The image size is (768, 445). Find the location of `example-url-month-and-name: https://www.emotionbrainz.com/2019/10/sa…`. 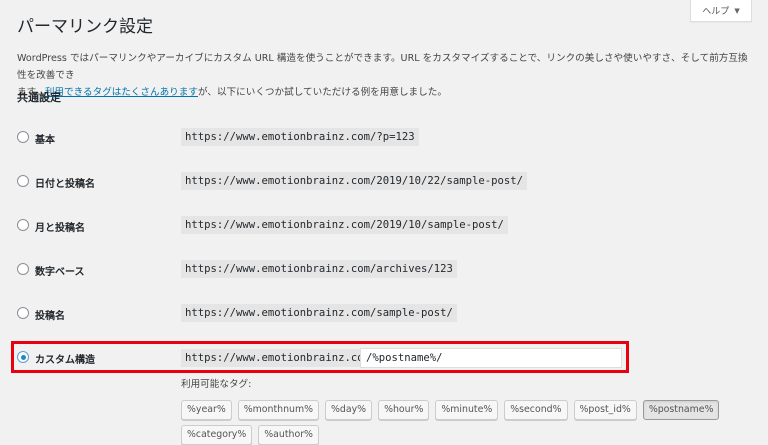

example-url-month-and-name: https://www.emotionbrainz.com/2019/10/sa… is located at coordinates (344, 225).